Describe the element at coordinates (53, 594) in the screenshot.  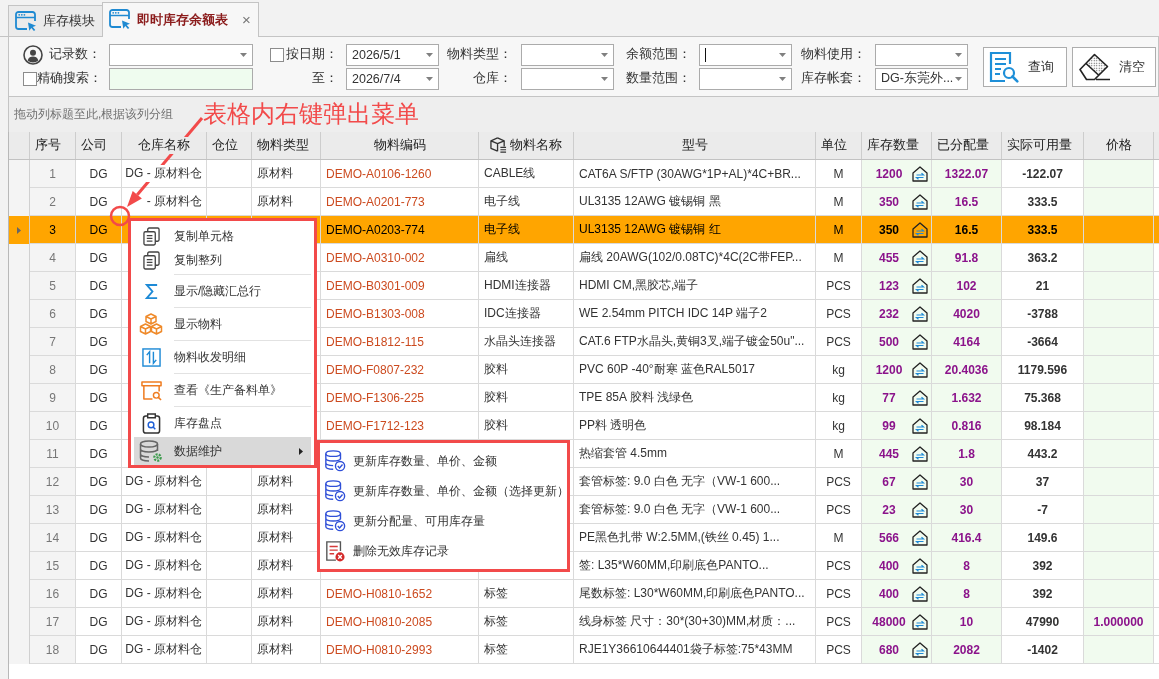
I see `table-cell: 16` at that location.